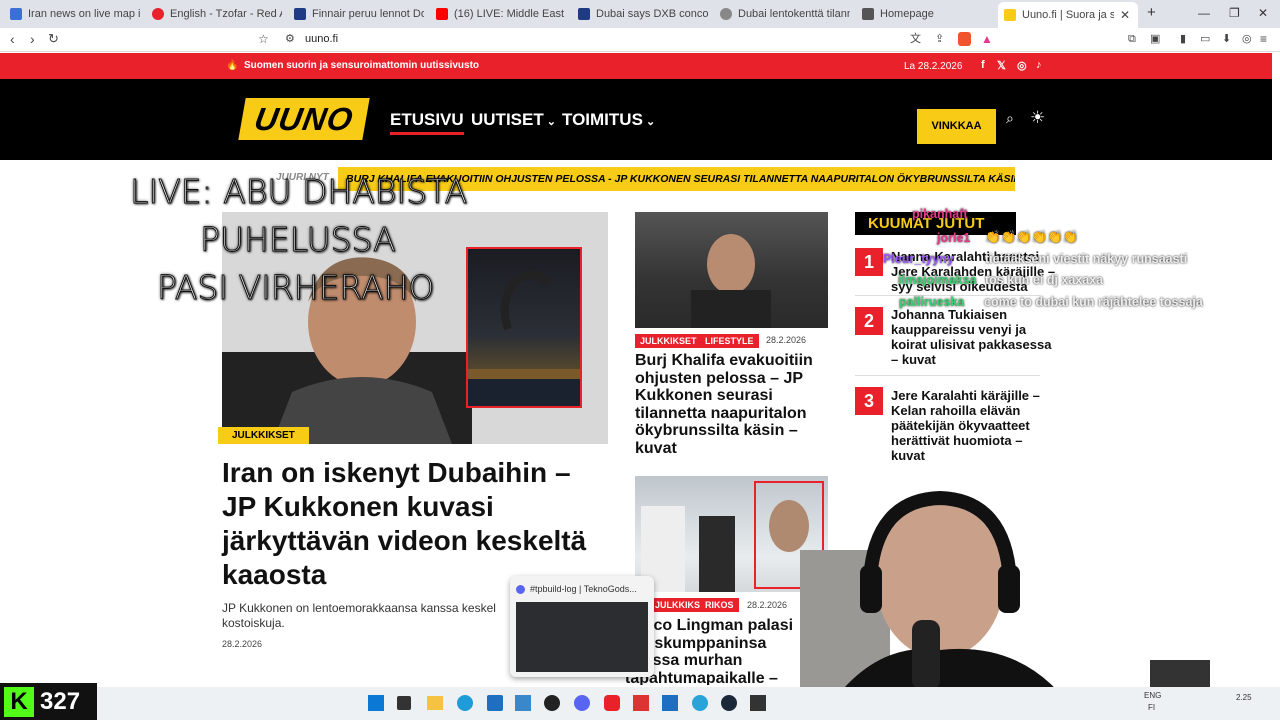 The height and width of the screenshot is (720, 1280). Describe the element at coordinates (263, 39) in the screenshot. I see `bookmark-icon: ☆` at that location.